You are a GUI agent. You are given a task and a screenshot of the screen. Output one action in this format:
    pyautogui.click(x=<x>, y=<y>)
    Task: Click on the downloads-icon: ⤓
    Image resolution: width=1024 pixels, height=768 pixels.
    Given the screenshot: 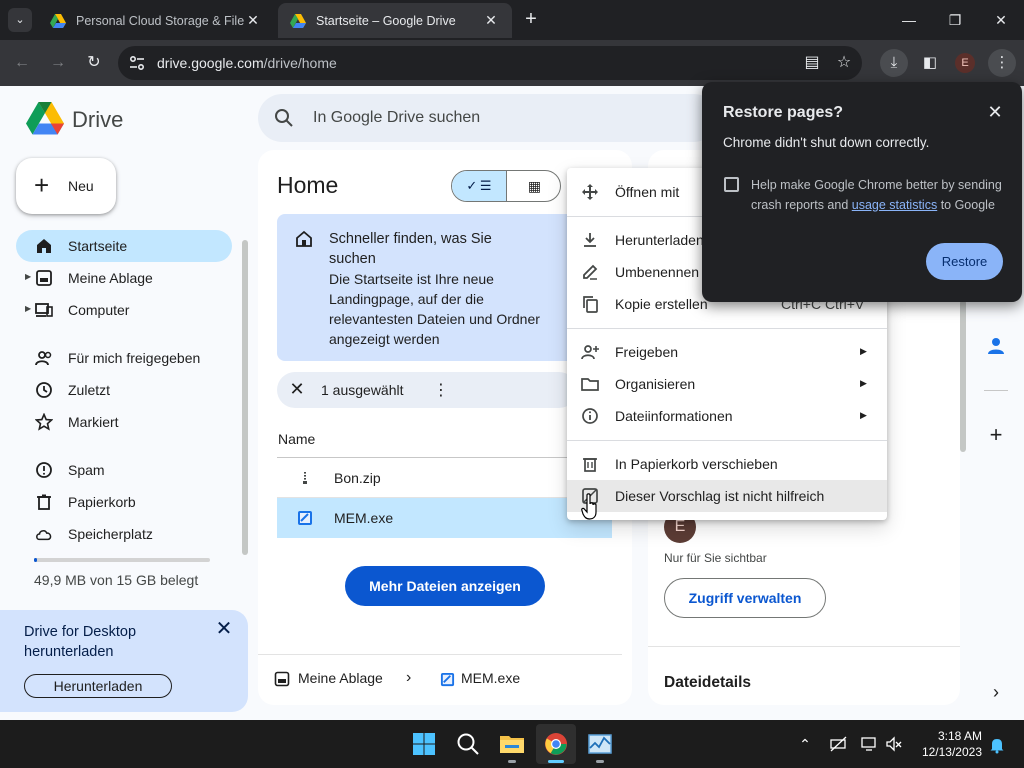 What is the action you would take?
    pyautogui.click(x=894, y=63)
    